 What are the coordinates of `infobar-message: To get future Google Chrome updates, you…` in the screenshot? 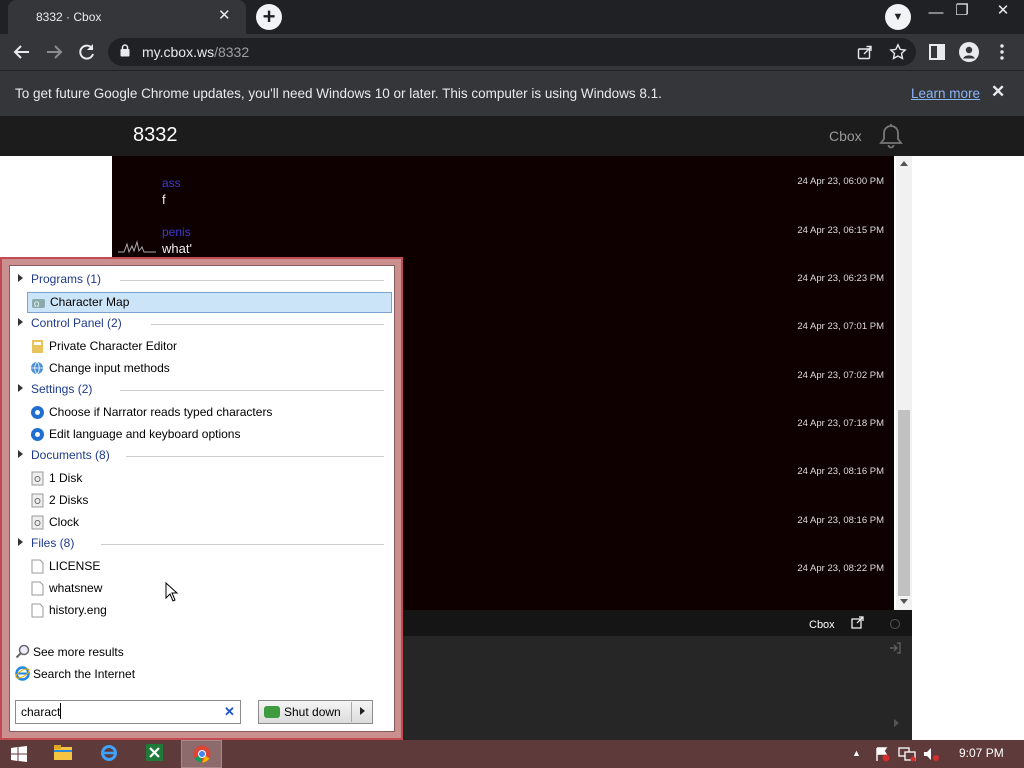 It's located at (338, 93).